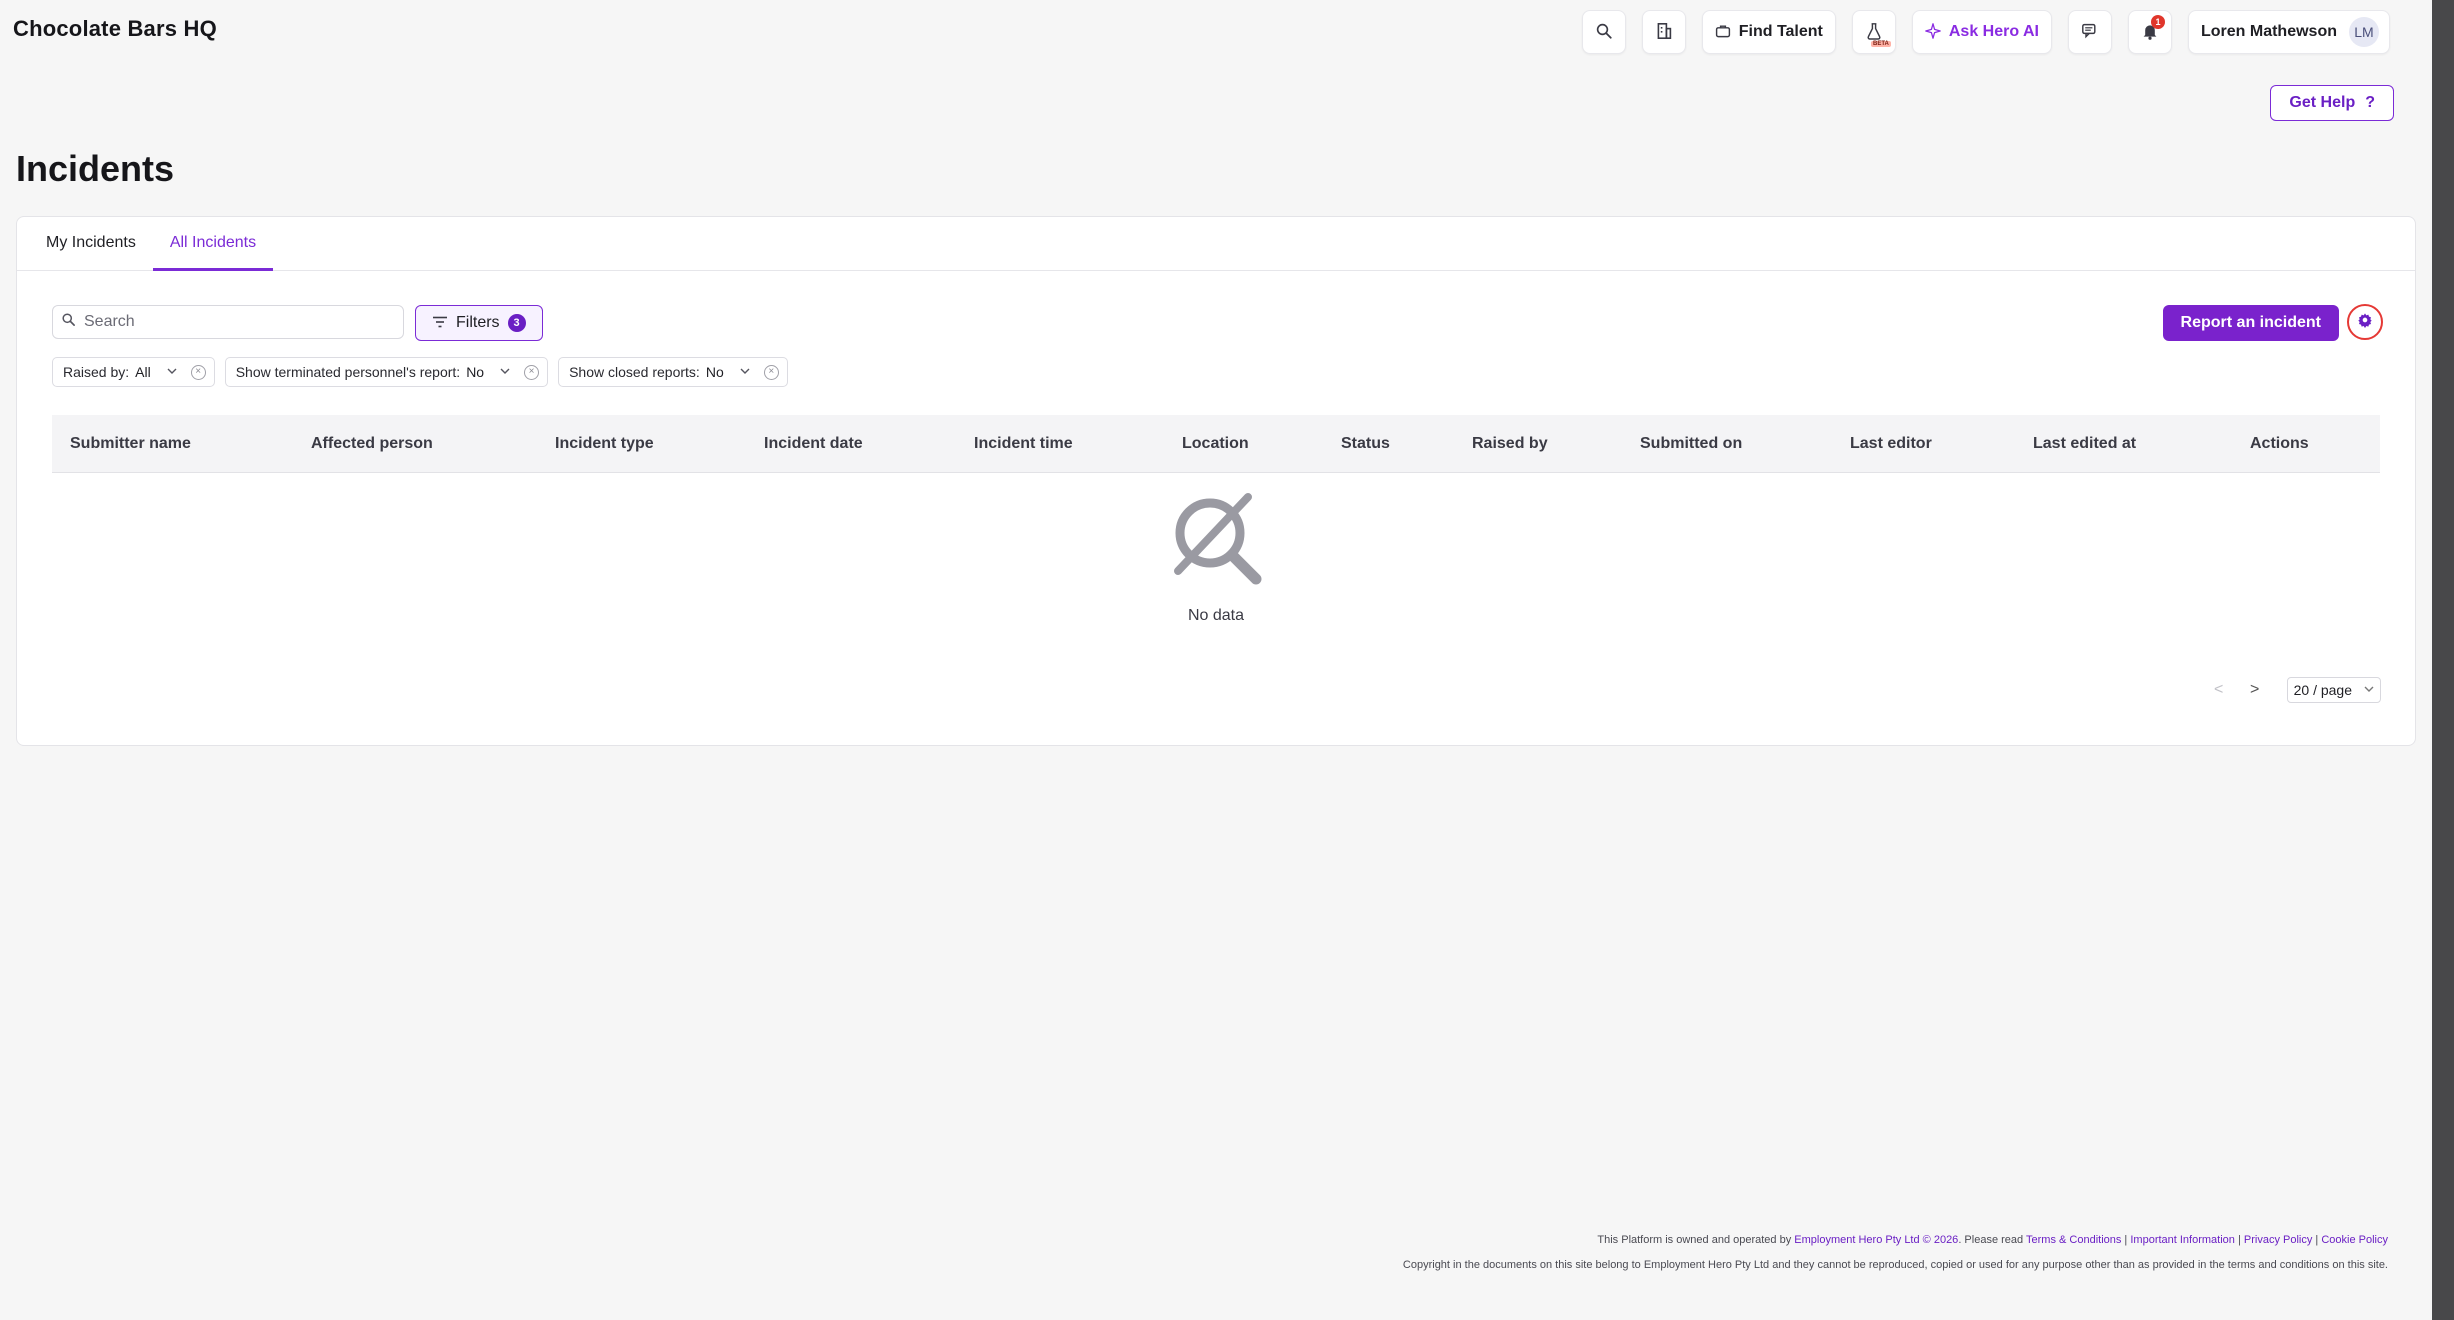 Image resolution: width=2454 pixels, height=1320 pixels. What do you see at coordinates (1216, 615) in the screenshot?
I see `empty-state-text: No data` at bounding box center [1216, 615].